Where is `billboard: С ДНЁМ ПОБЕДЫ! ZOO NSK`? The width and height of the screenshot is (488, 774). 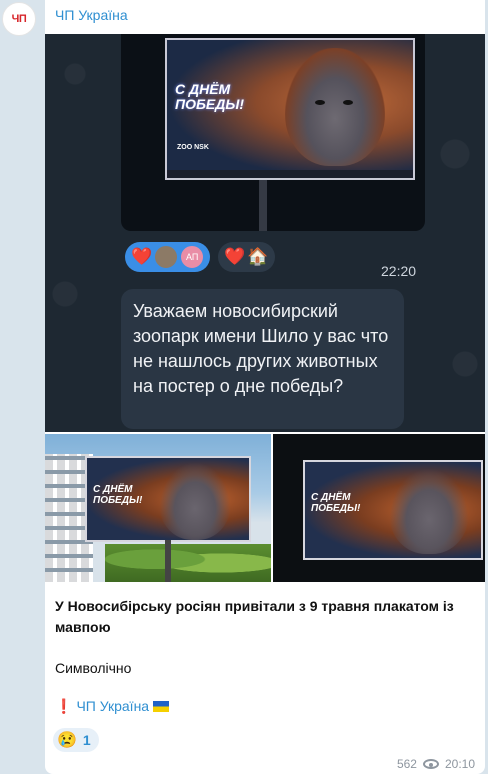
billboard: С ДНЁМ ПОБЕДЫ! ZOO NSK is located at coordinates (290, 109).